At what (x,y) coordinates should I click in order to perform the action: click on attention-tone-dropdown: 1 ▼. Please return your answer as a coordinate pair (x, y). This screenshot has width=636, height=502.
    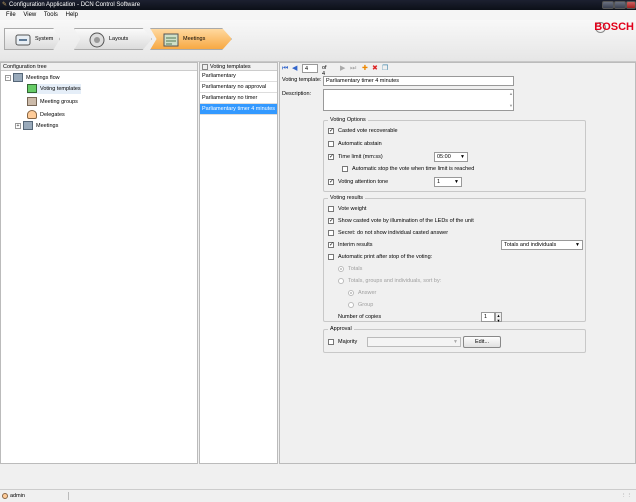
    Looking at the image, I should click on (448, 182).